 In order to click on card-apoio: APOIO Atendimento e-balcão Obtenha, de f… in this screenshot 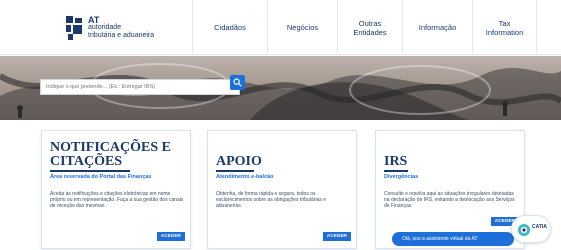, I will do `click(282, 189)`.